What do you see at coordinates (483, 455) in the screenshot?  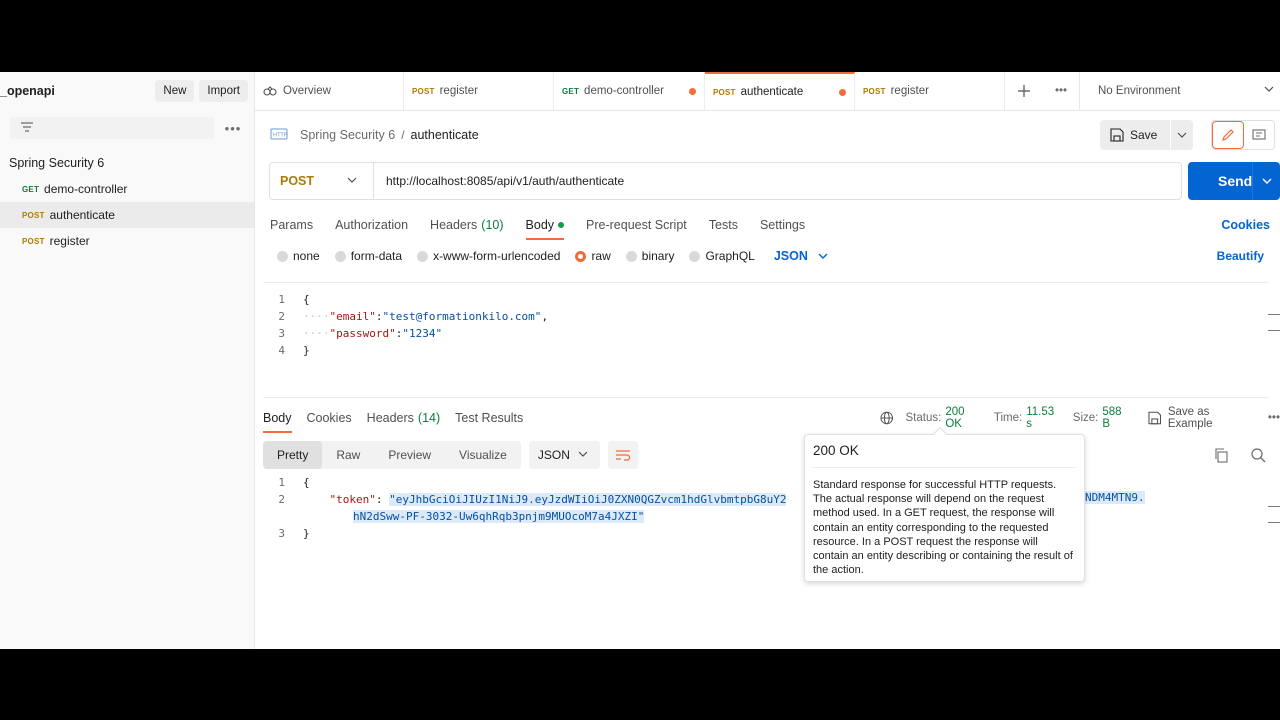 I see `view-visualize: Visualize` at bounding box center [483, 455].